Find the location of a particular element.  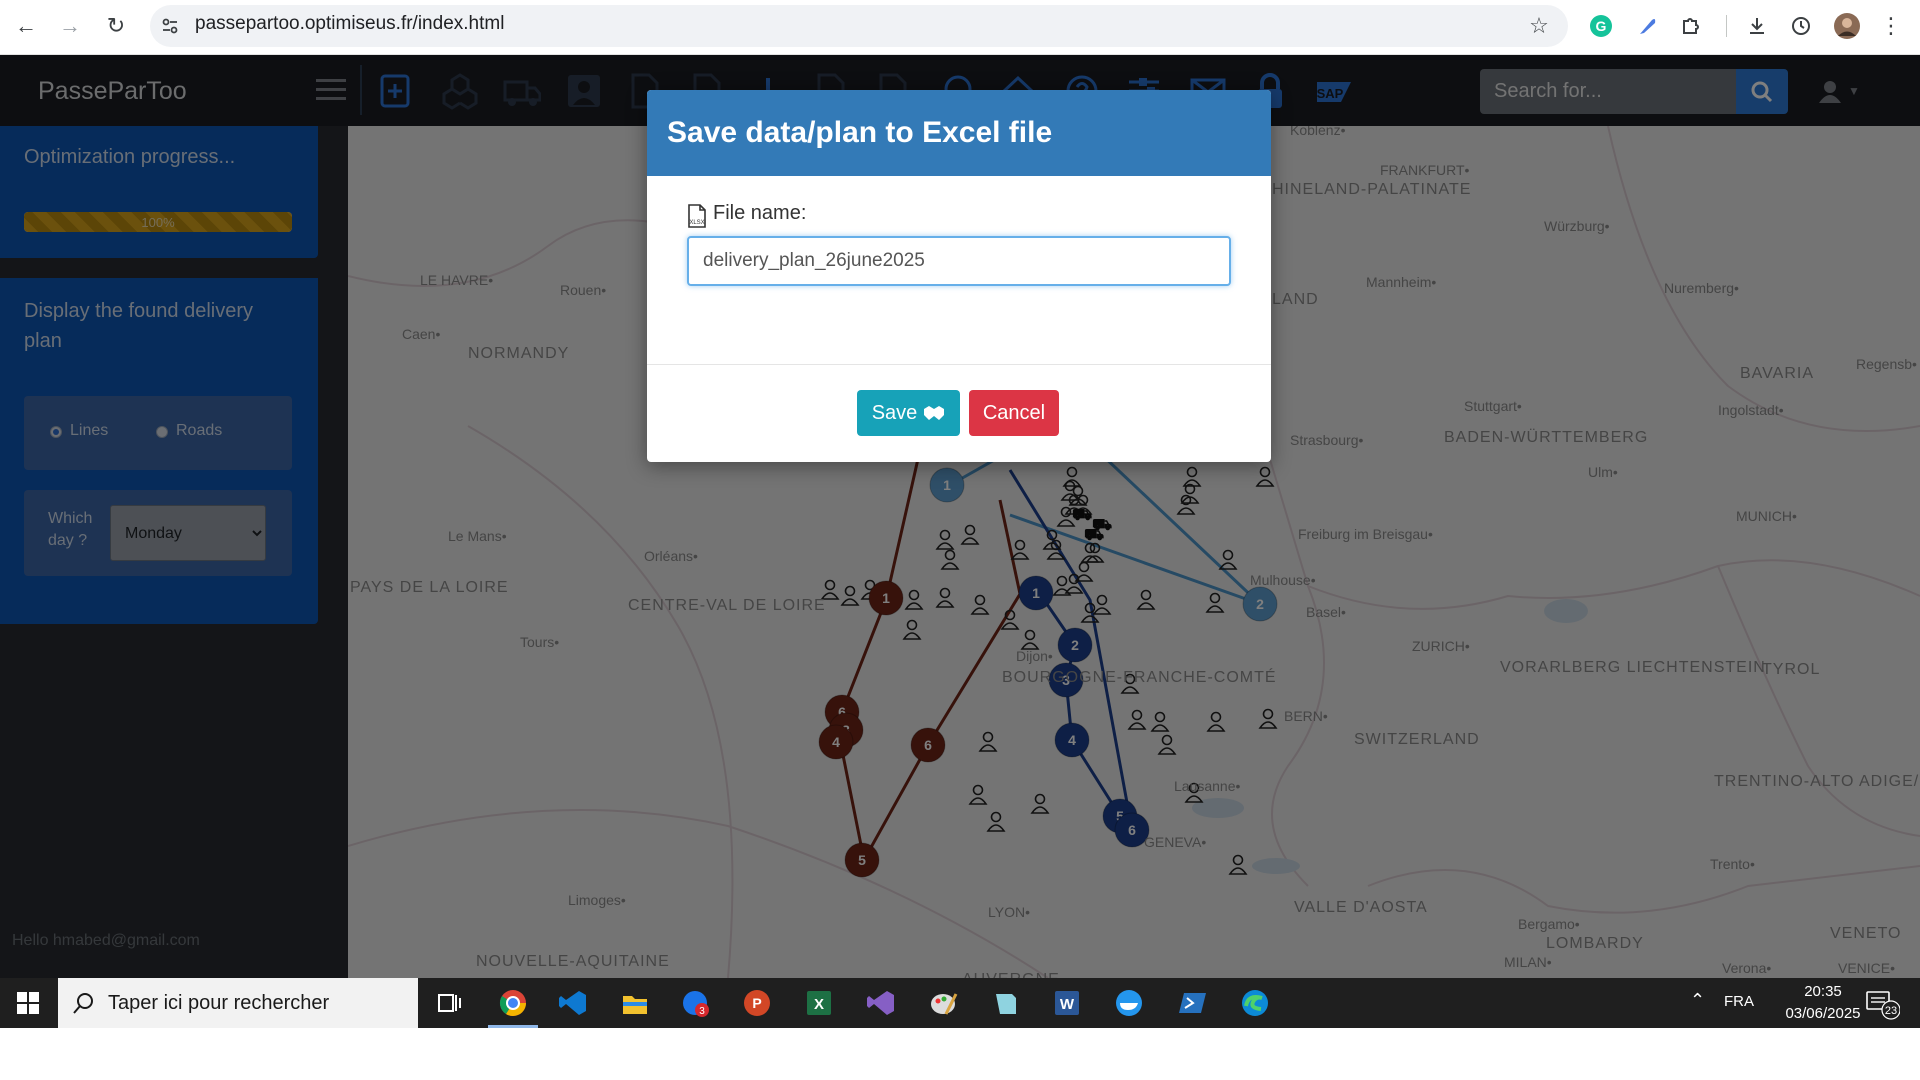

clock-date: 03/06/2025 is located at coordinates (1823, 1013).